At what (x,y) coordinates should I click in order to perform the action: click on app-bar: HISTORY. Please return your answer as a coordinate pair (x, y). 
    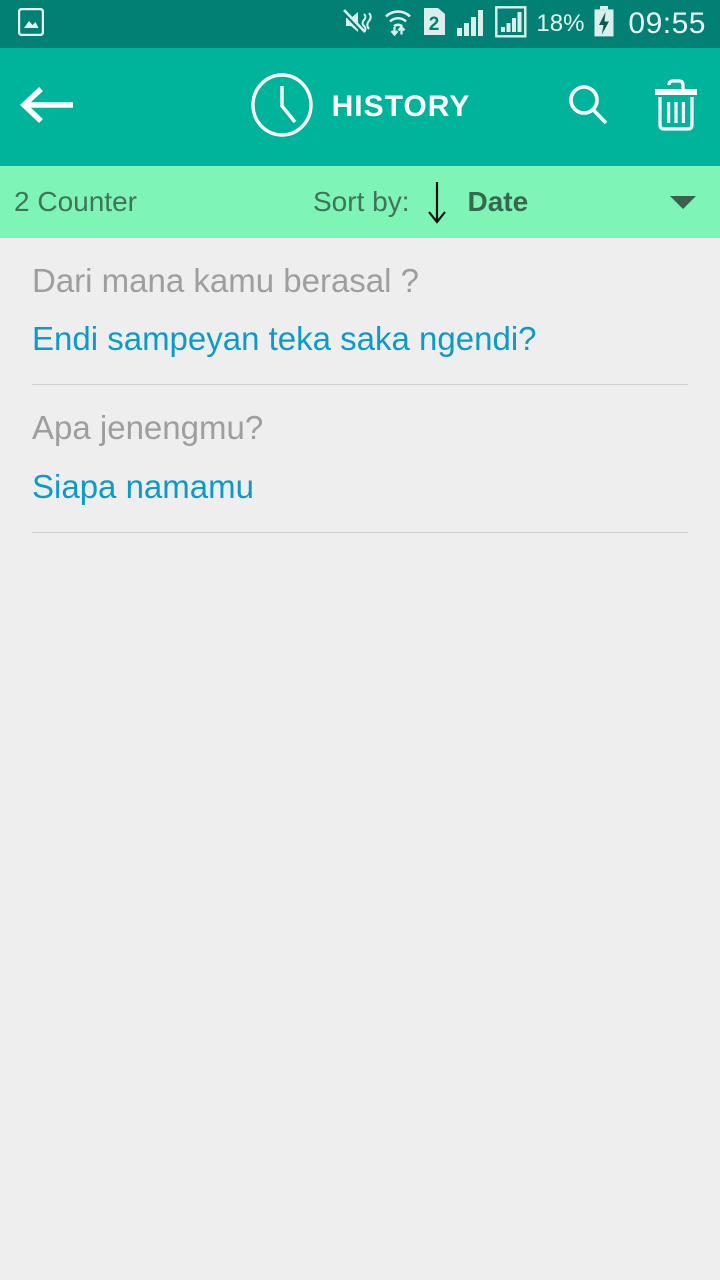
    Looking at the image, I should click on (360, 107).